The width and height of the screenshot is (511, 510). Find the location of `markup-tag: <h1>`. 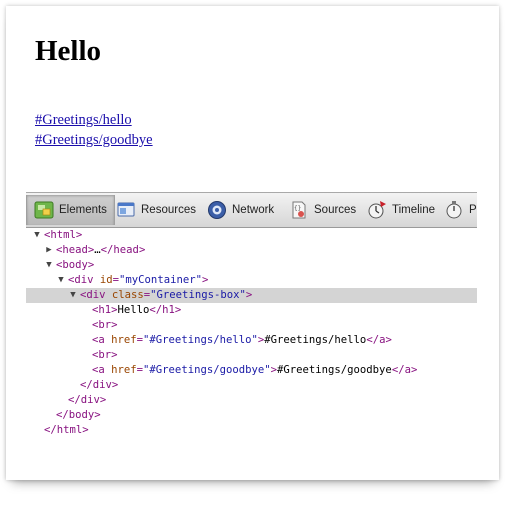

markup-tag: <h1> is located at coordinates (105, 310).